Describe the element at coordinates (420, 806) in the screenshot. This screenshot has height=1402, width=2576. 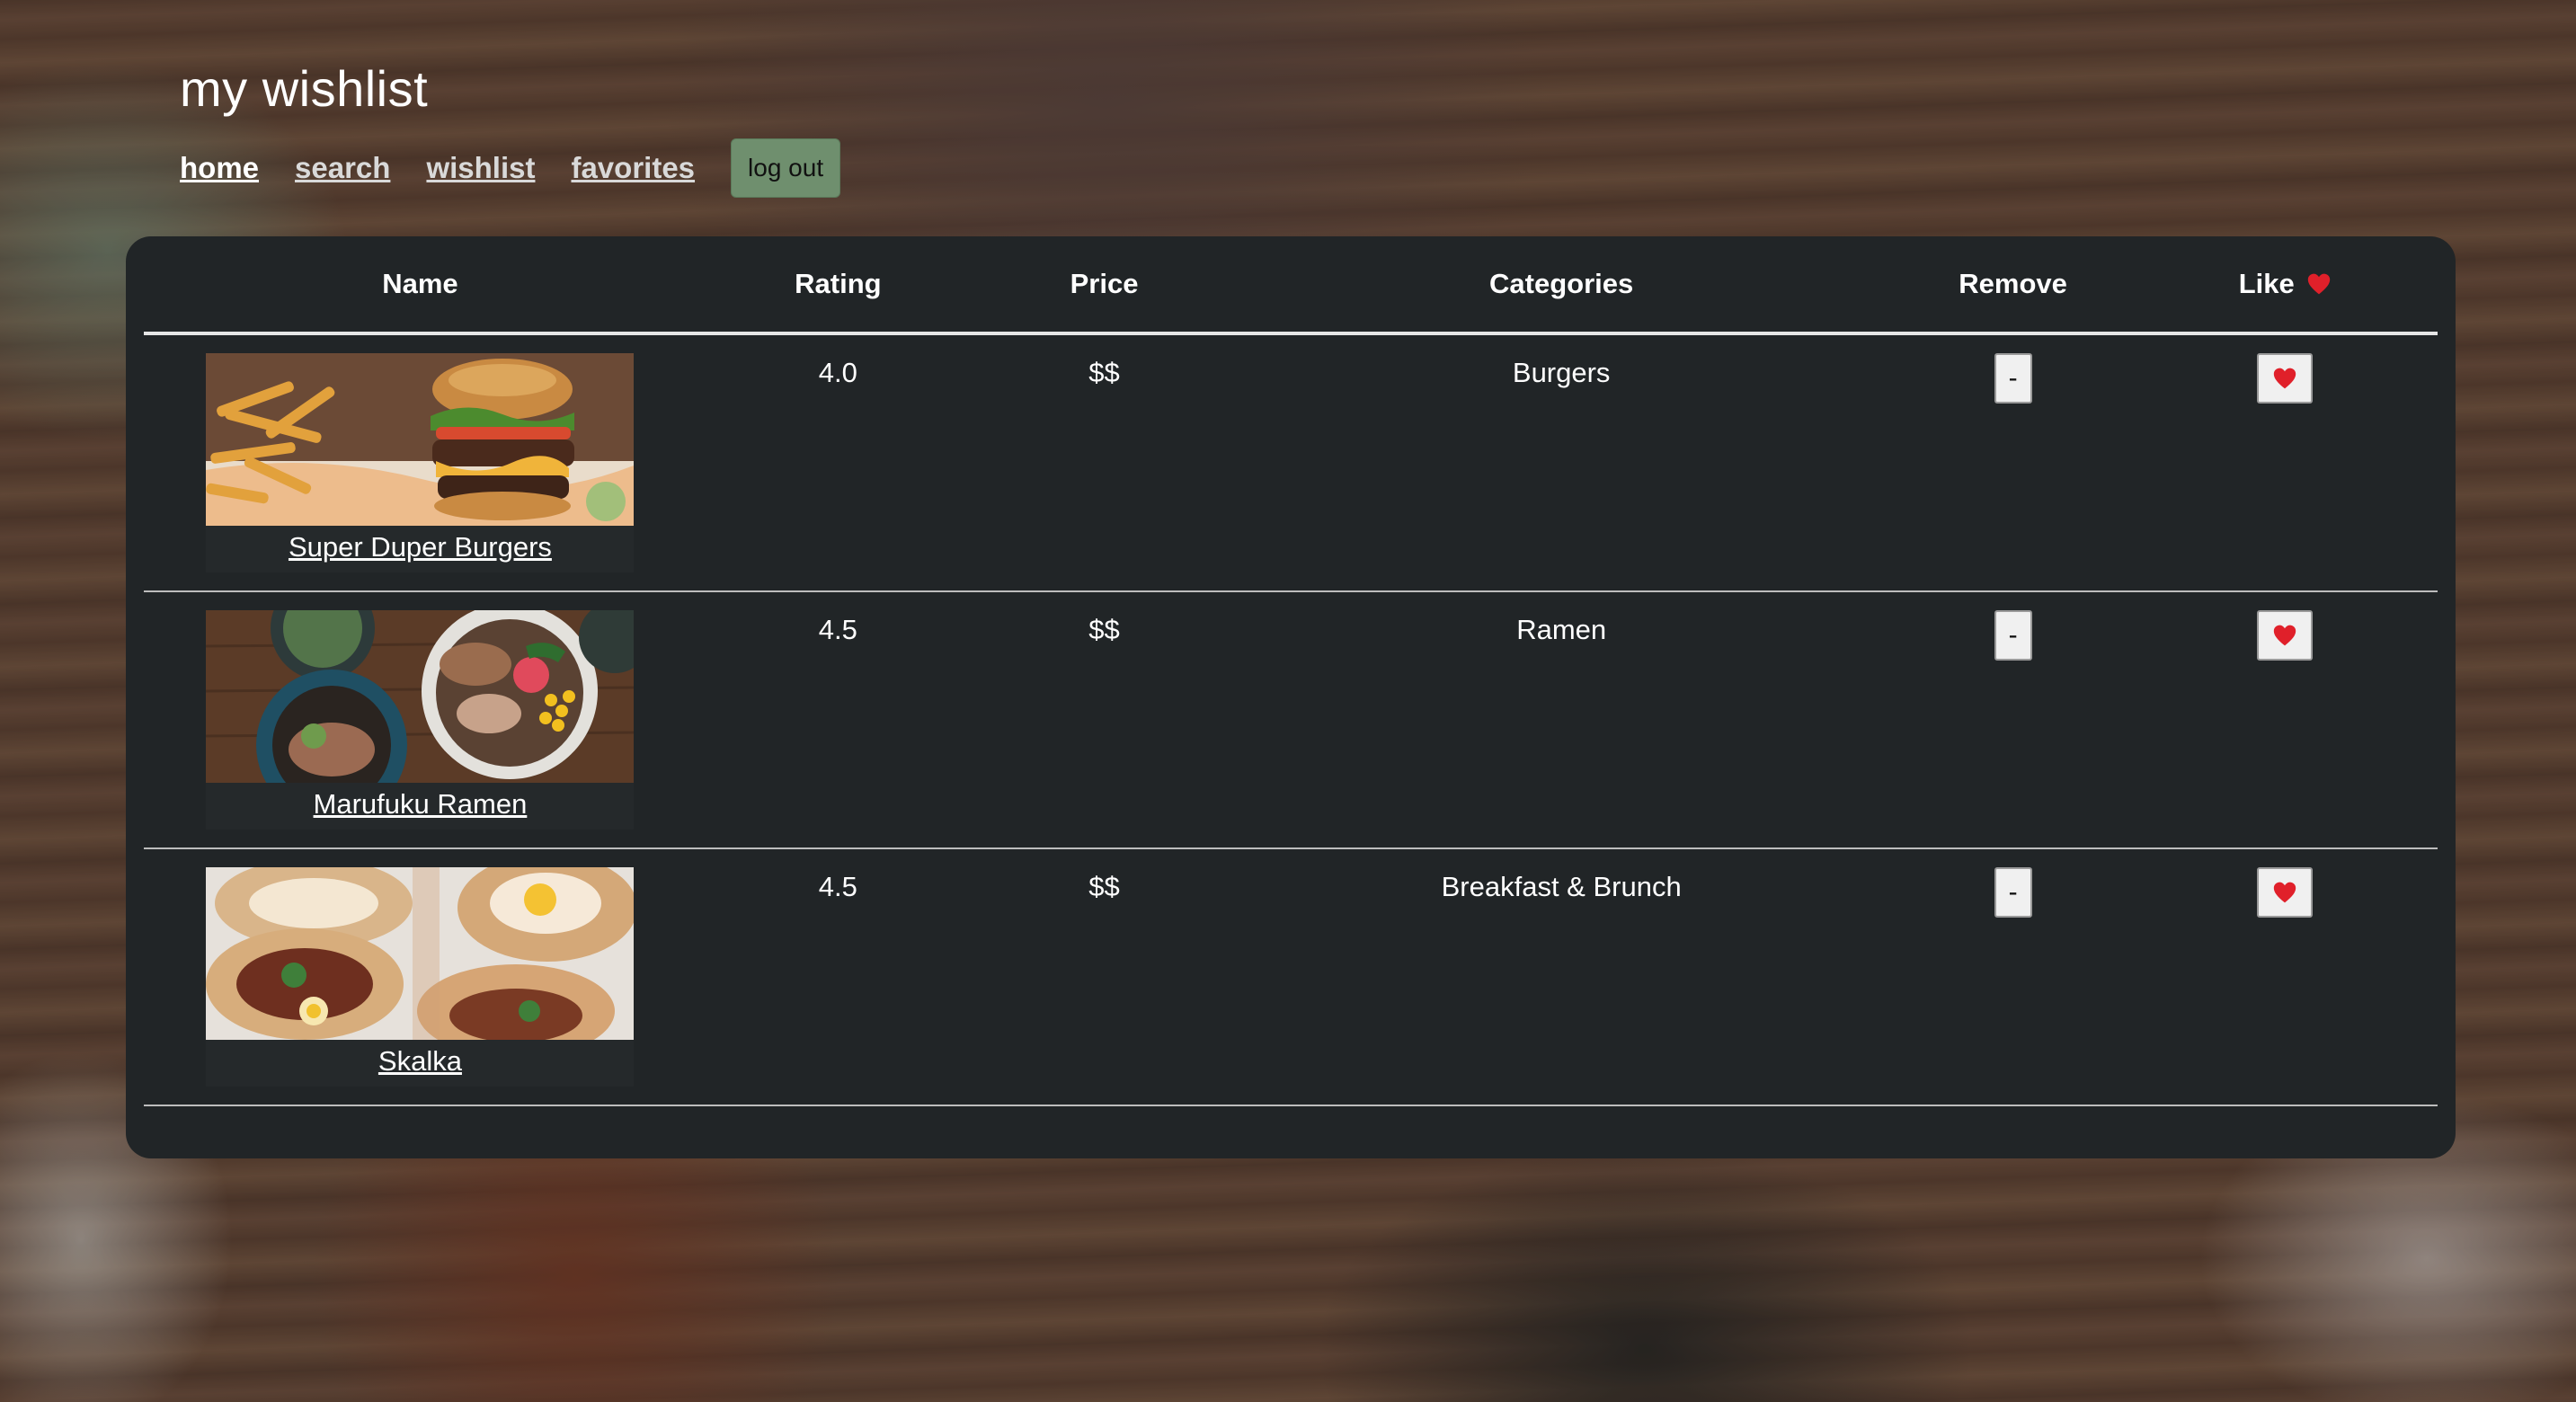
I see `restaurant-name-link: Marufuku Ramen` at that location.